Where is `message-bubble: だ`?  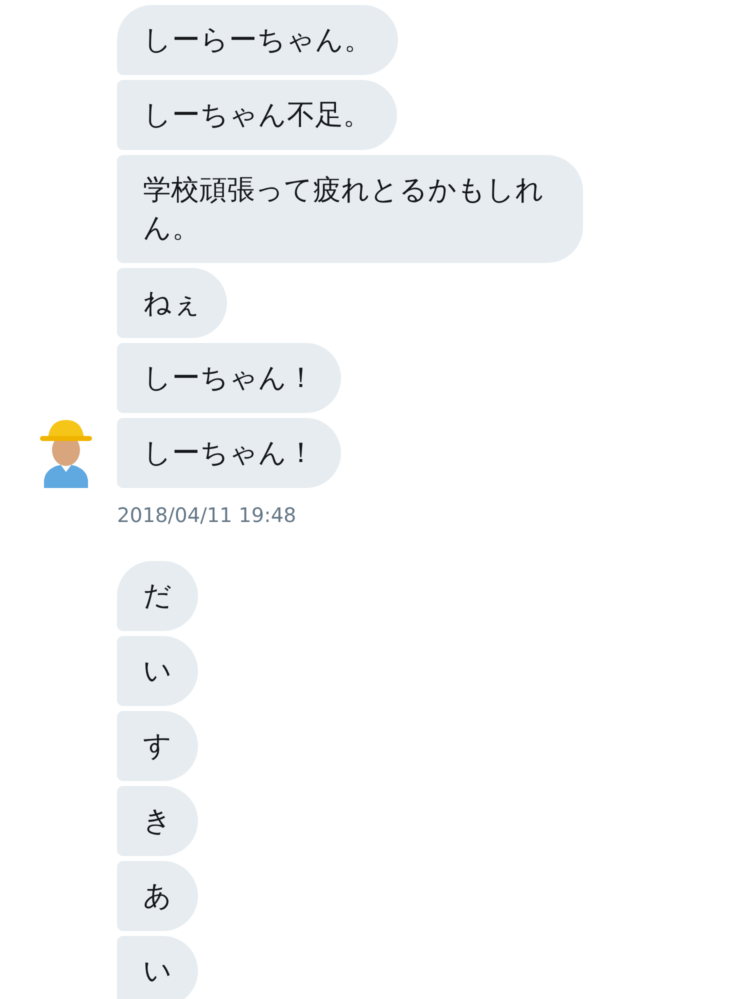 message-bubble: だ is located at coordinates (157, 596).